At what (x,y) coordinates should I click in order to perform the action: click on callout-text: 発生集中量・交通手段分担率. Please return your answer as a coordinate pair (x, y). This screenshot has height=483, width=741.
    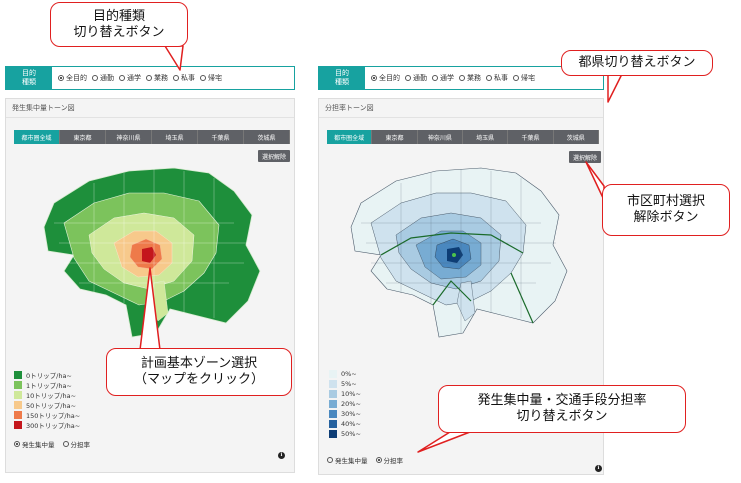
    Looking at the image, I should click on (562, 400).